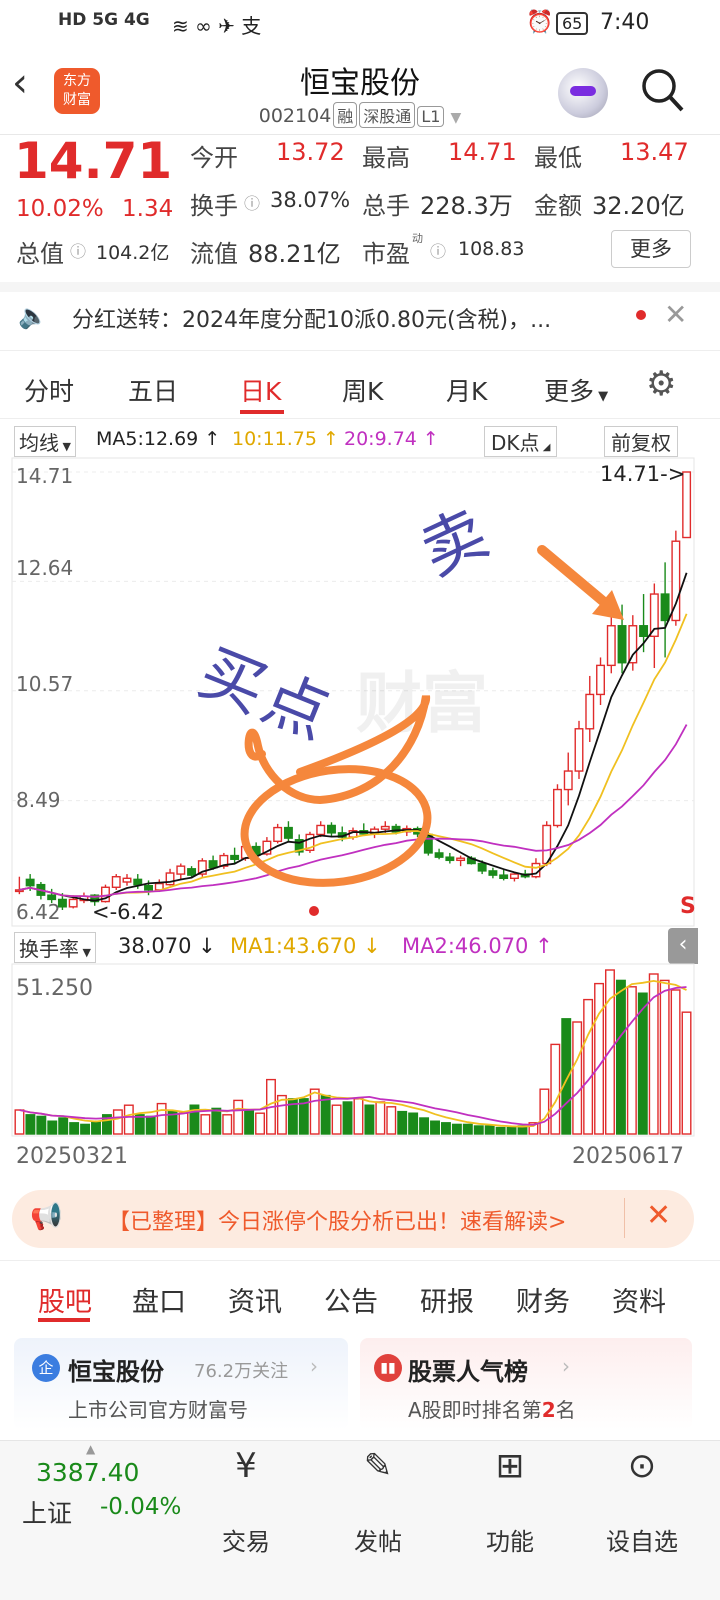  What do you see at coordinates (628, 1156) in the screenshot?
I see `date-end: 20250617` at bounding box center [628, 1156].